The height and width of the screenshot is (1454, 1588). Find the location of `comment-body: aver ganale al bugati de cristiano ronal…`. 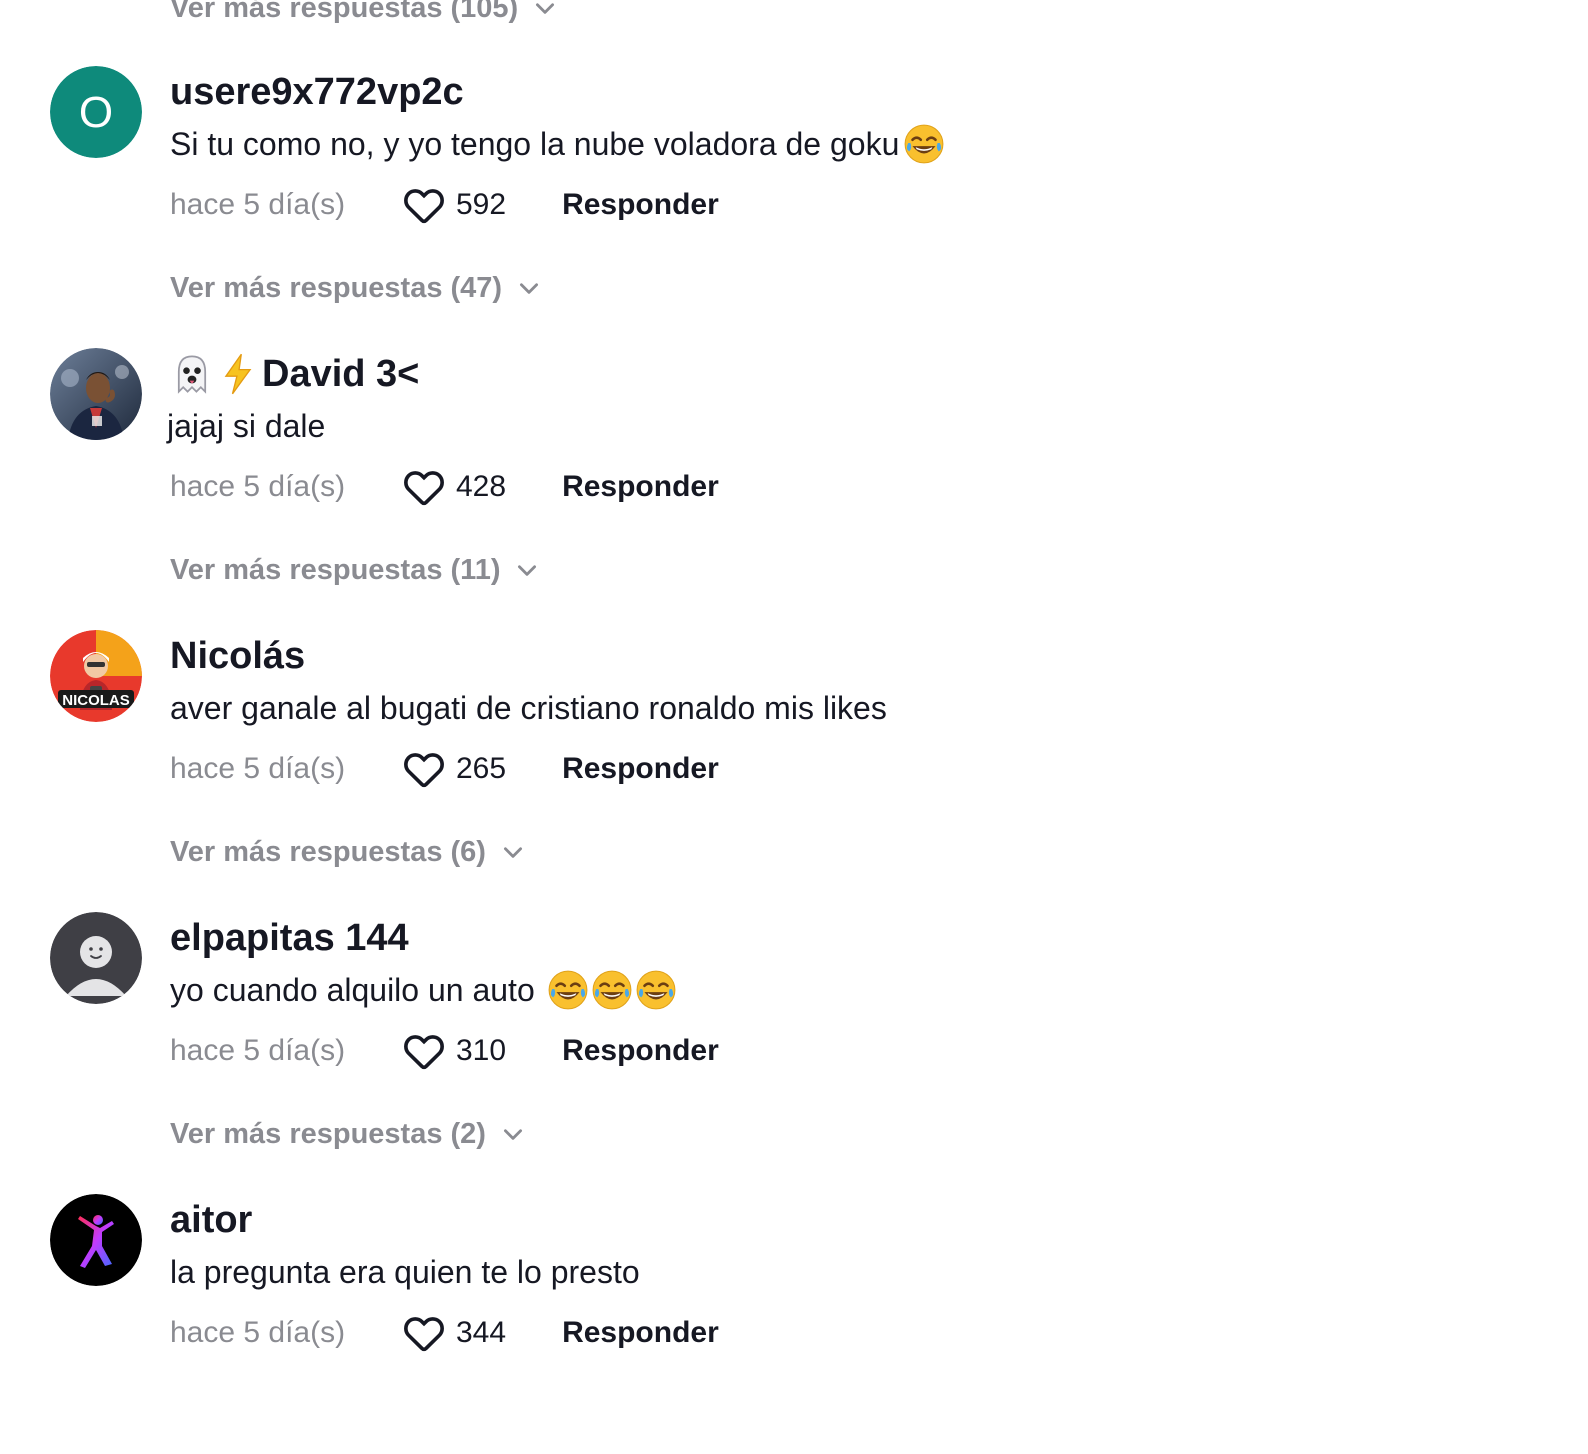

comment-body: aver ganale al bugati de cristiano ronal… is located at coordinates (528, 707).